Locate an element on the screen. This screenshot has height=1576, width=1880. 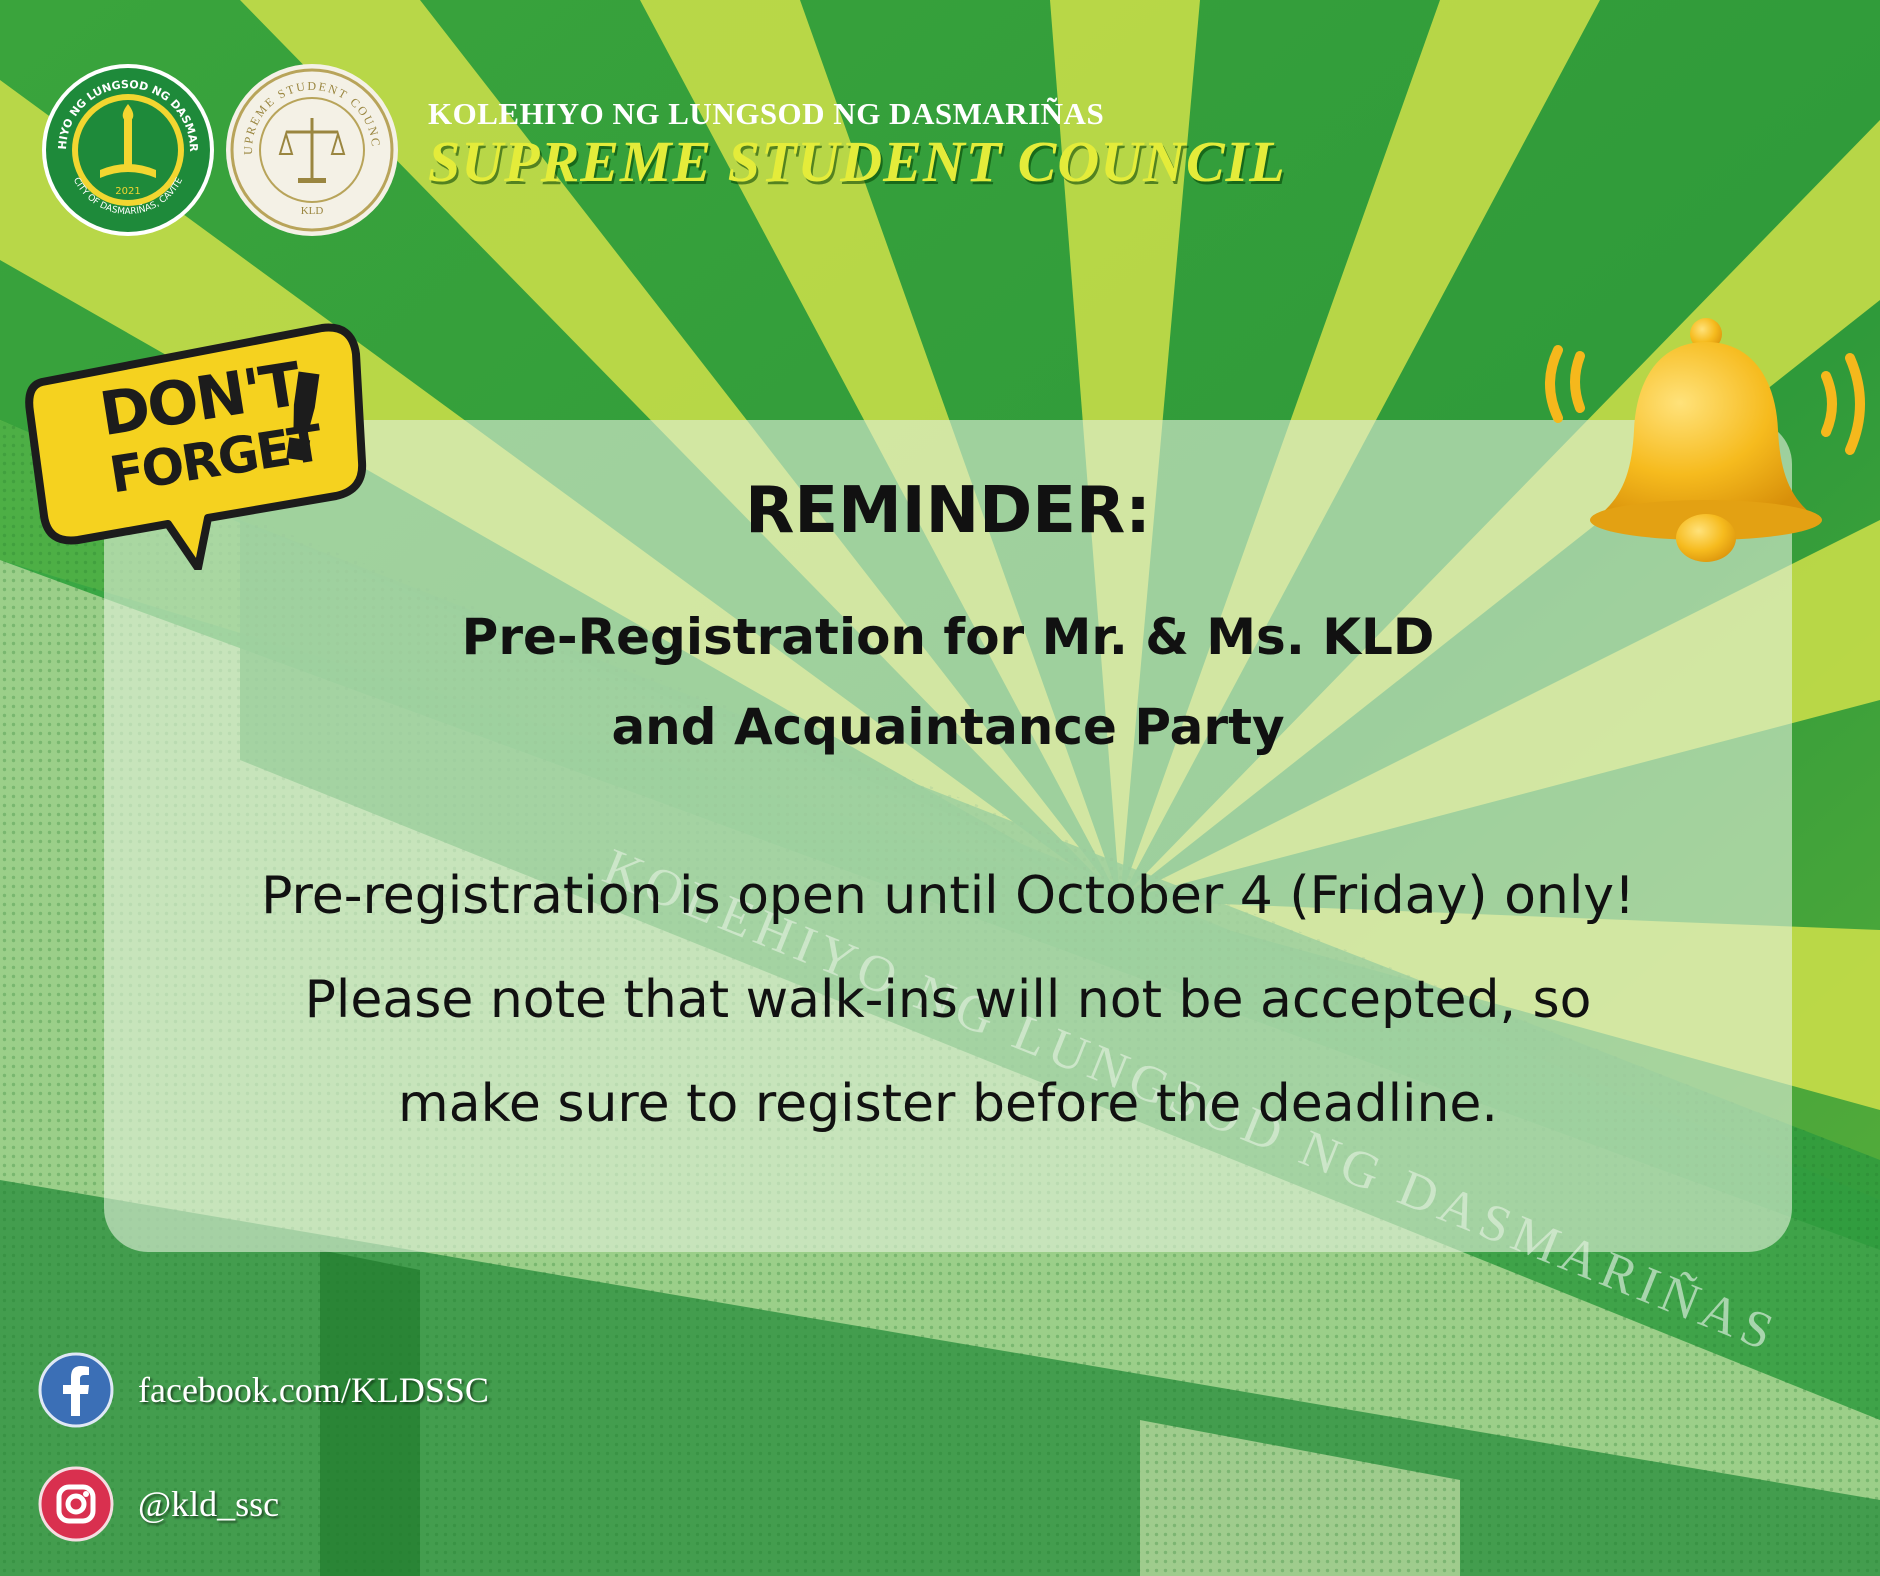
college-name: KOLEHIYO NG LUNGSOD NG DASMARIÑAS is located at coordinates (766, 113).